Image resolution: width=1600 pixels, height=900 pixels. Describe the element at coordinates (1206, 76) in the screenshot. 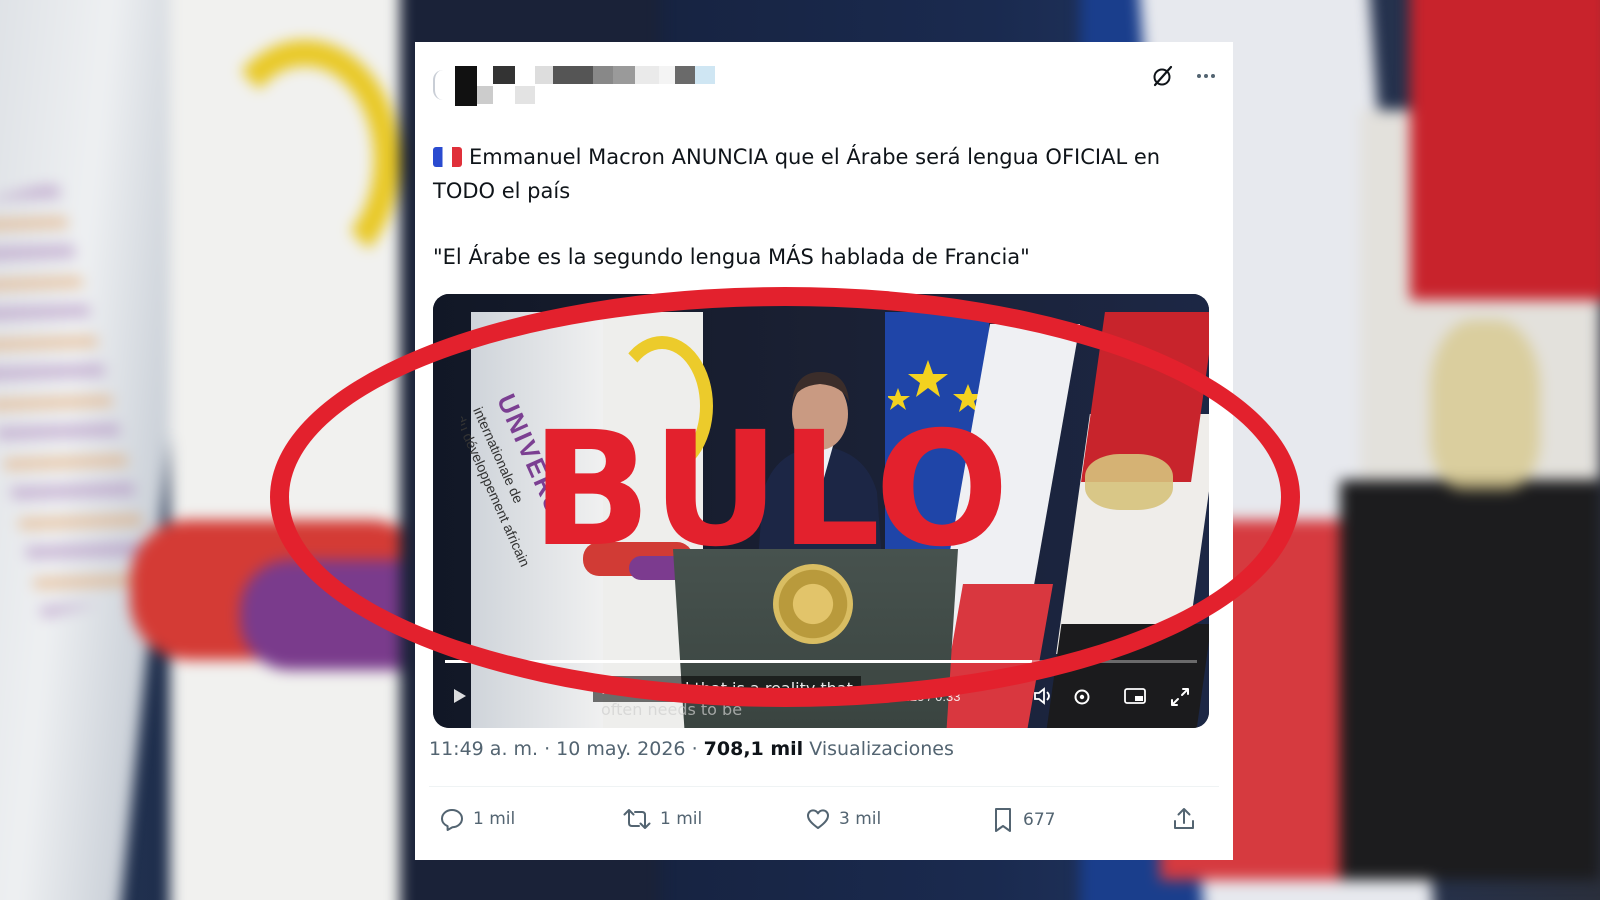

I see `more-icon` at that location.